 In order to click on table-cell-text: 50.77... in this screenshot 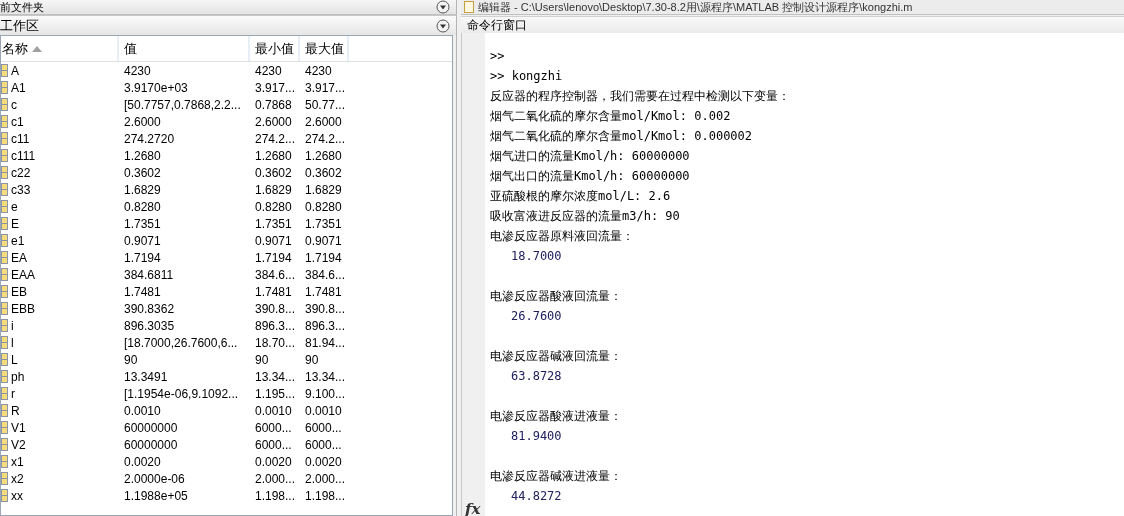, I will do `click(325, 105)`.